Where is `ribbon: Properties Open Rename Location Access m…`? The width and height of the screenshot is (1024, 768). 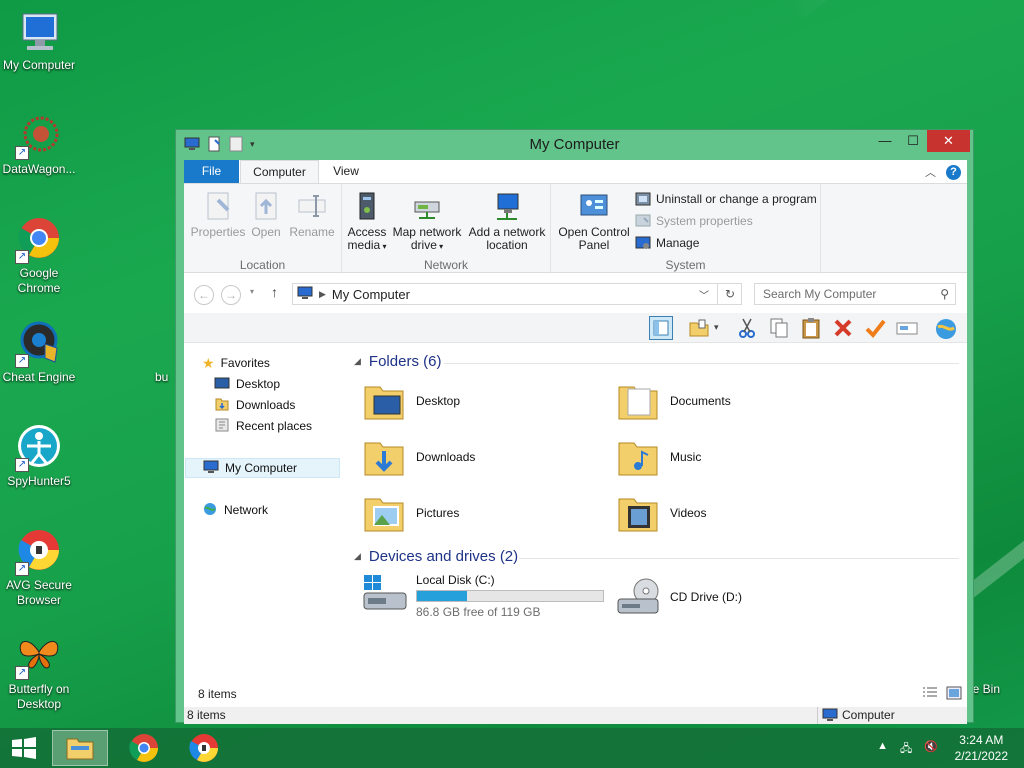 ribbon: Properties Open Rename Location Access m… is located at coordinates (575, 228).